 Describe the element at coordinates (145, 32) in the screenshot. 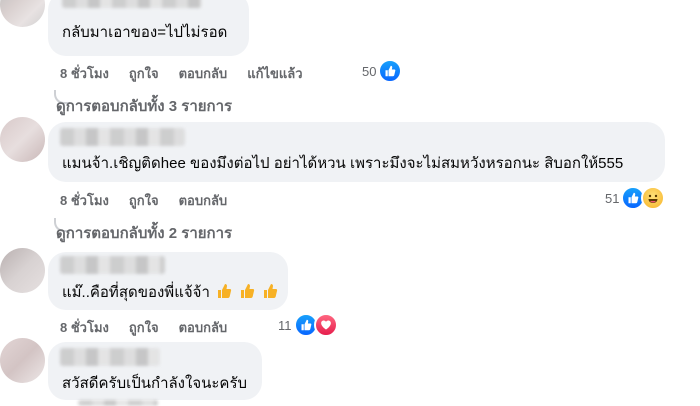

I see `comment-text: กลับมาเอาของ=ไปไม่รอด` at that location.